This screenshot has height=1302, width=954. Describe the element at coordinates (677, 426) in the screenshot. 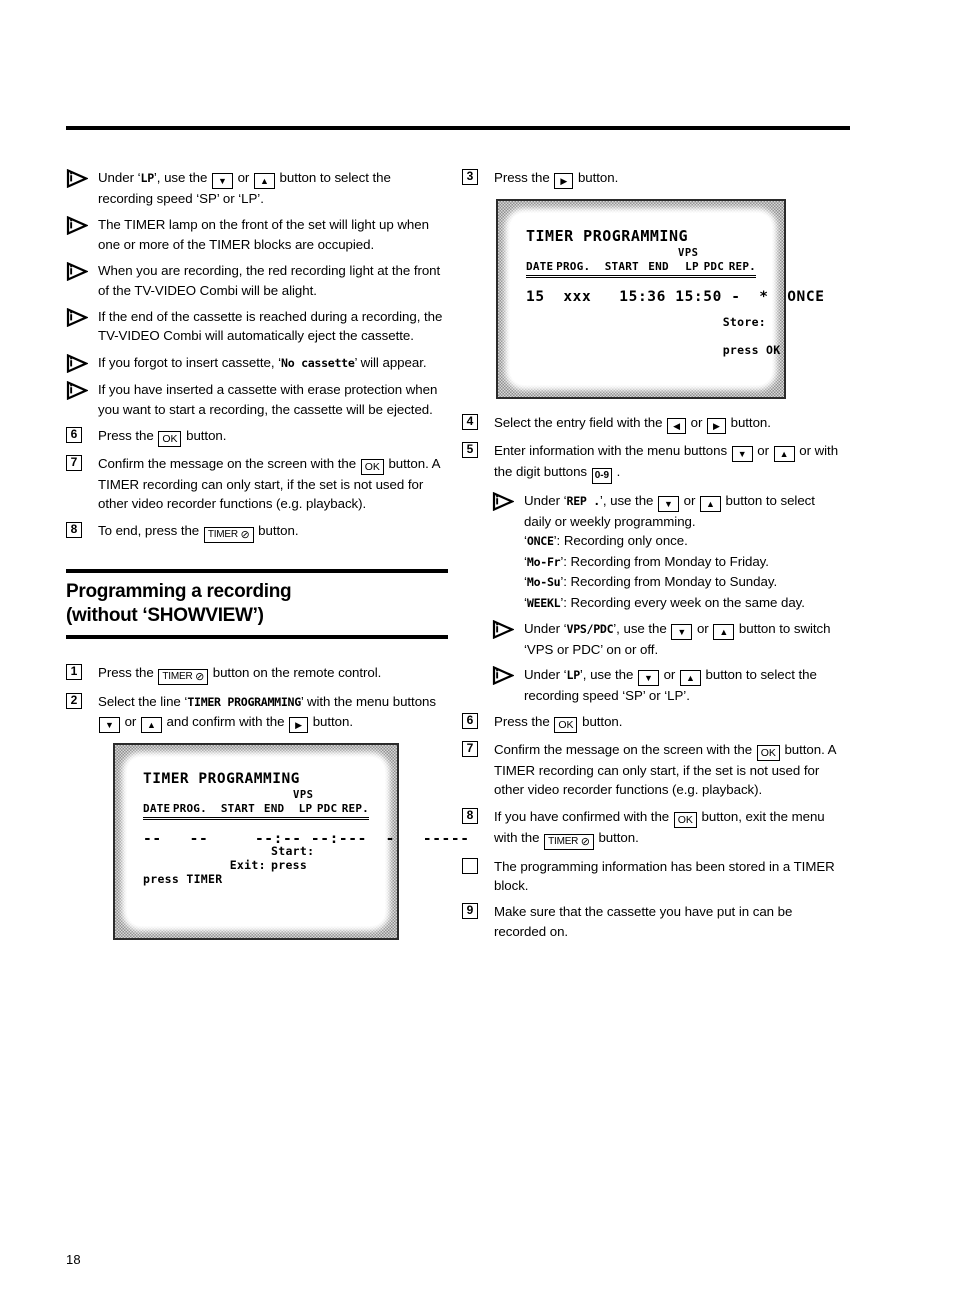

I see `key-left-icon: ◀` at that location.